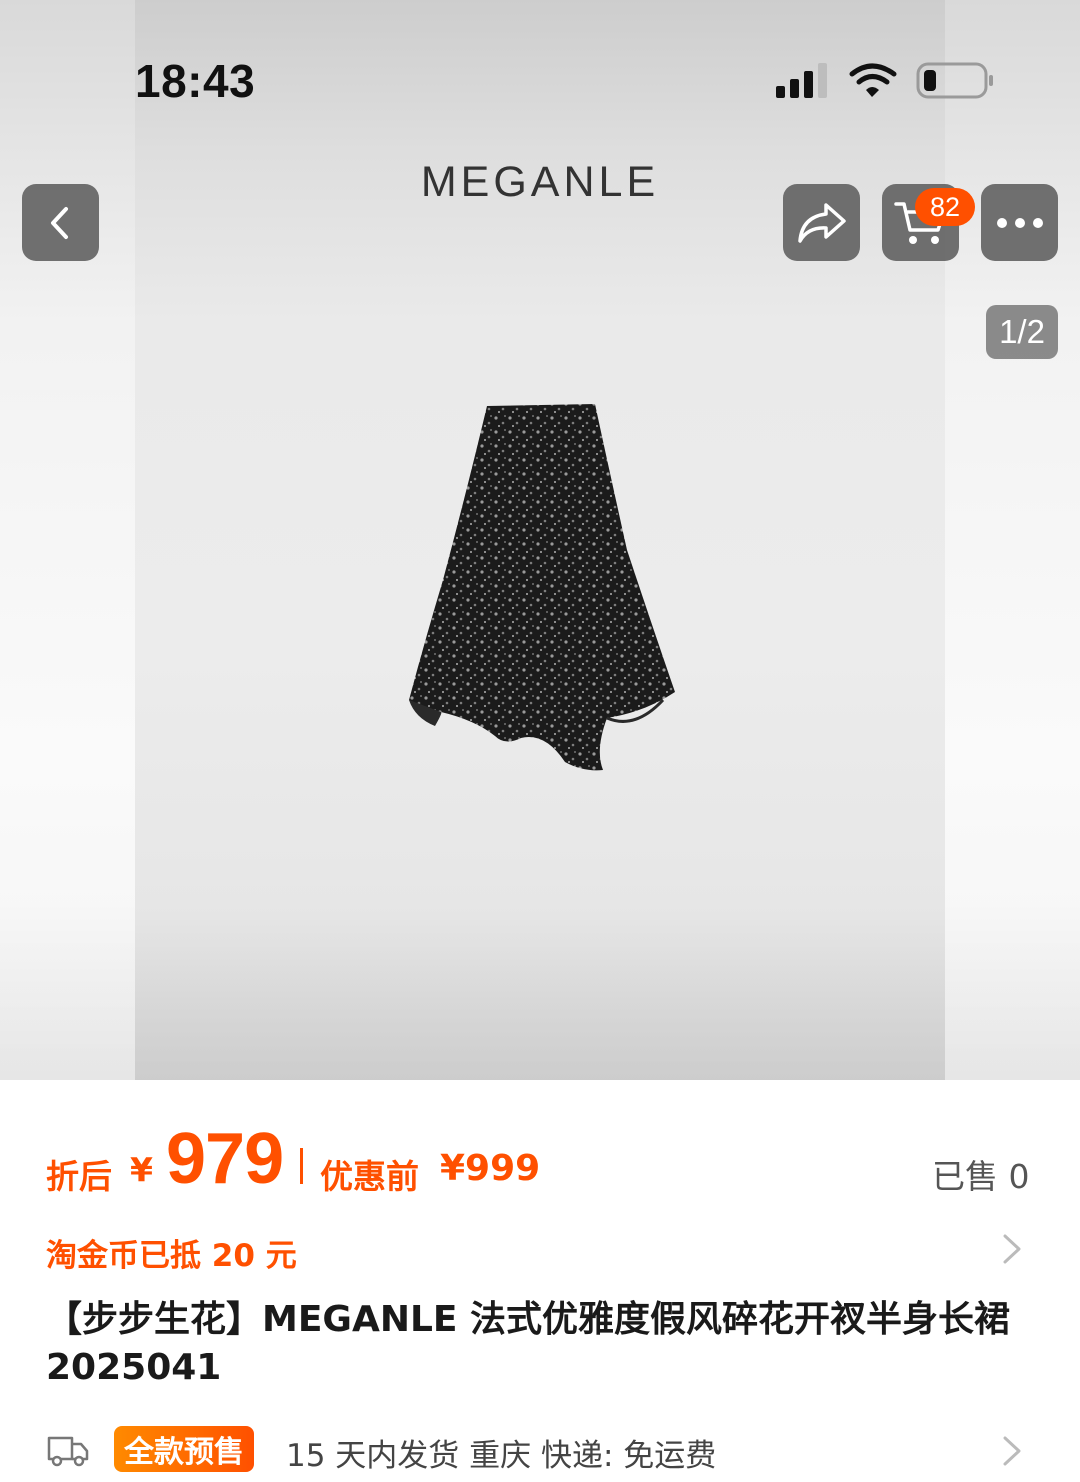  I want to click on more-dots-icon, so click(1019, 222).